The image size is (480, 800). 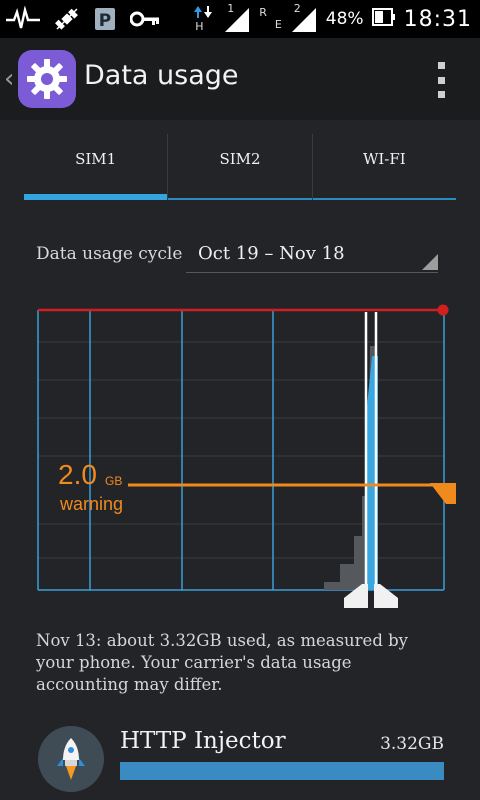 What do you see at coordinates (271, 253) in the screenshot?
I see `cycle-value: Oct 19 – Nov 18` at bounding box center [271, 253].